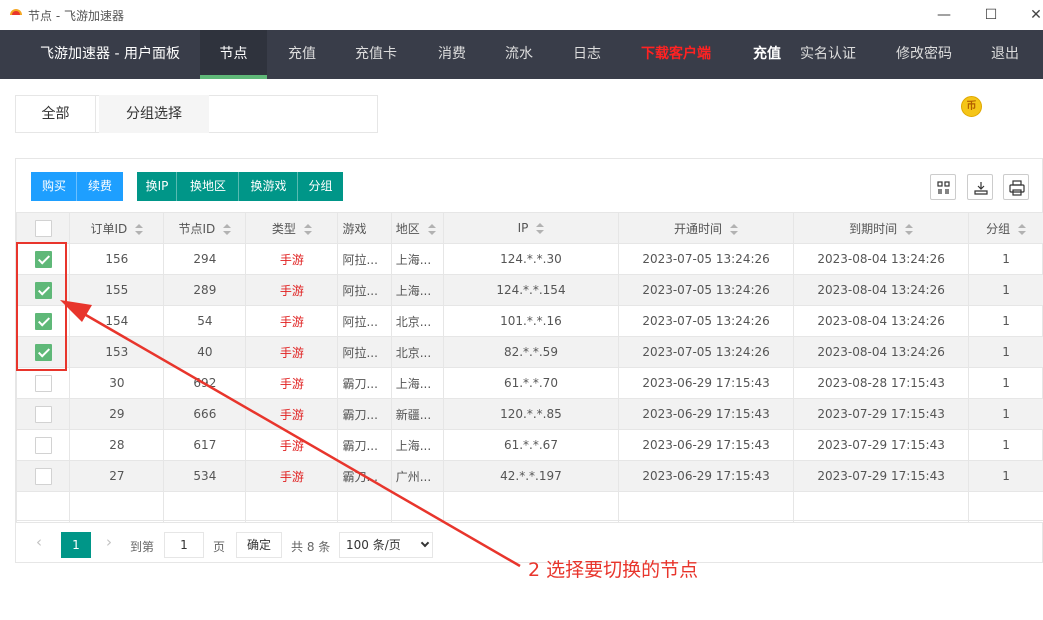 The width and height of the screenshot is (1043, 620). I want to click on print-icon, so click(1016, 187).